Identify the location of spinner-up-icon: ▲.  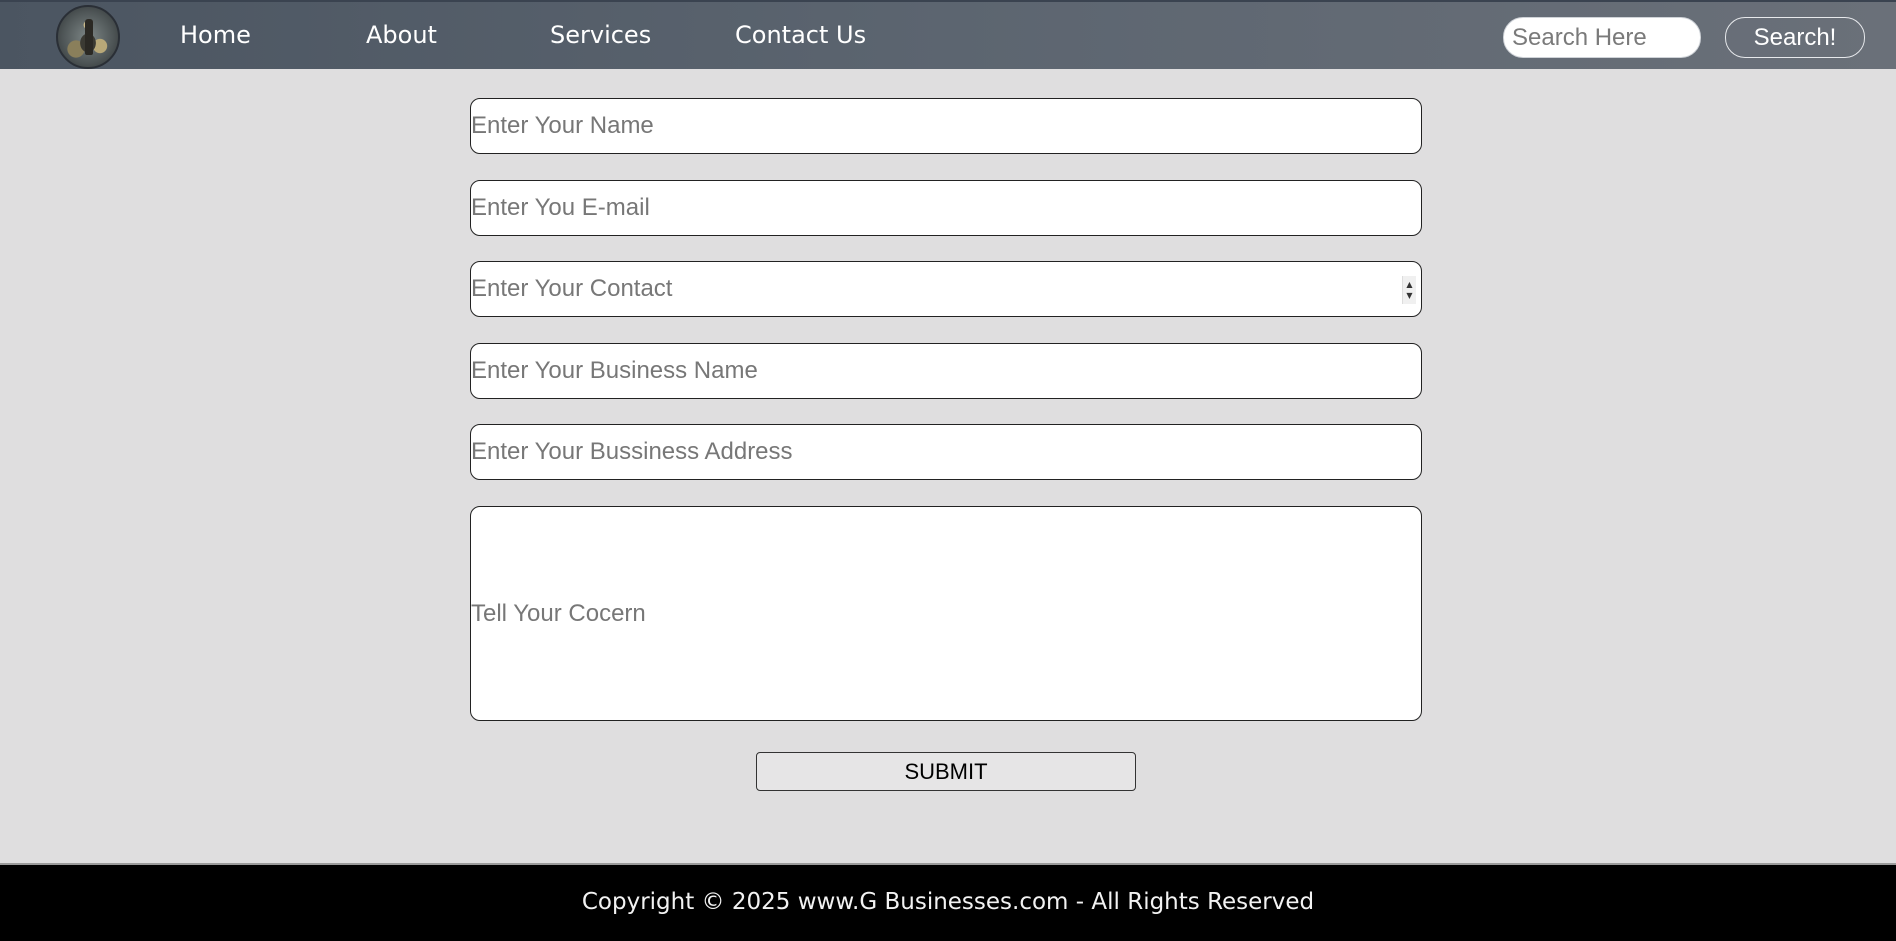
(1409, 284).